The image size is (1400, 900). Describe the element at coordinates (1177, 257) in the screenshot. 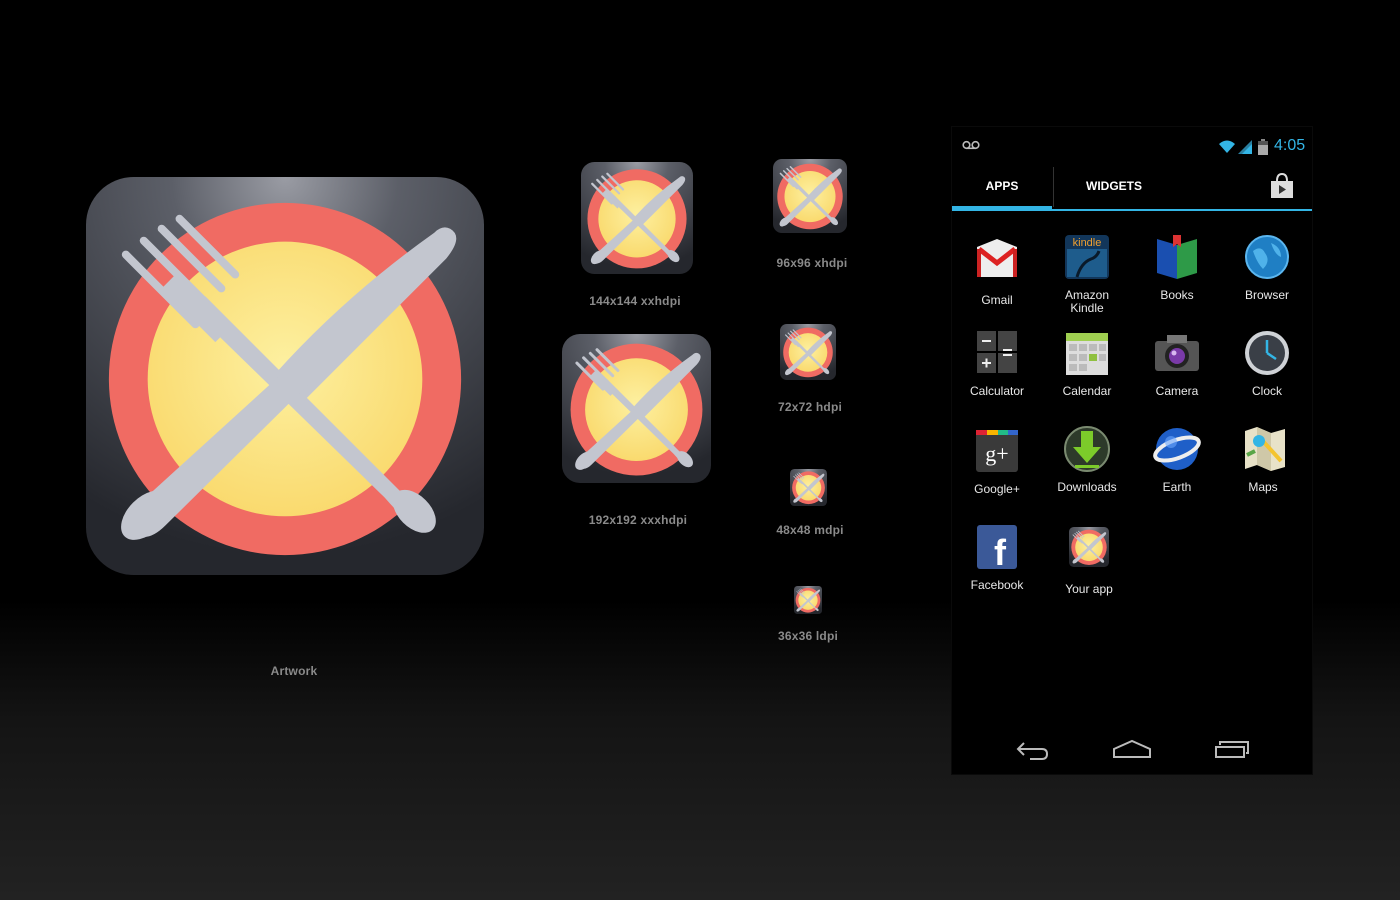

I see `books-icon` at that location.